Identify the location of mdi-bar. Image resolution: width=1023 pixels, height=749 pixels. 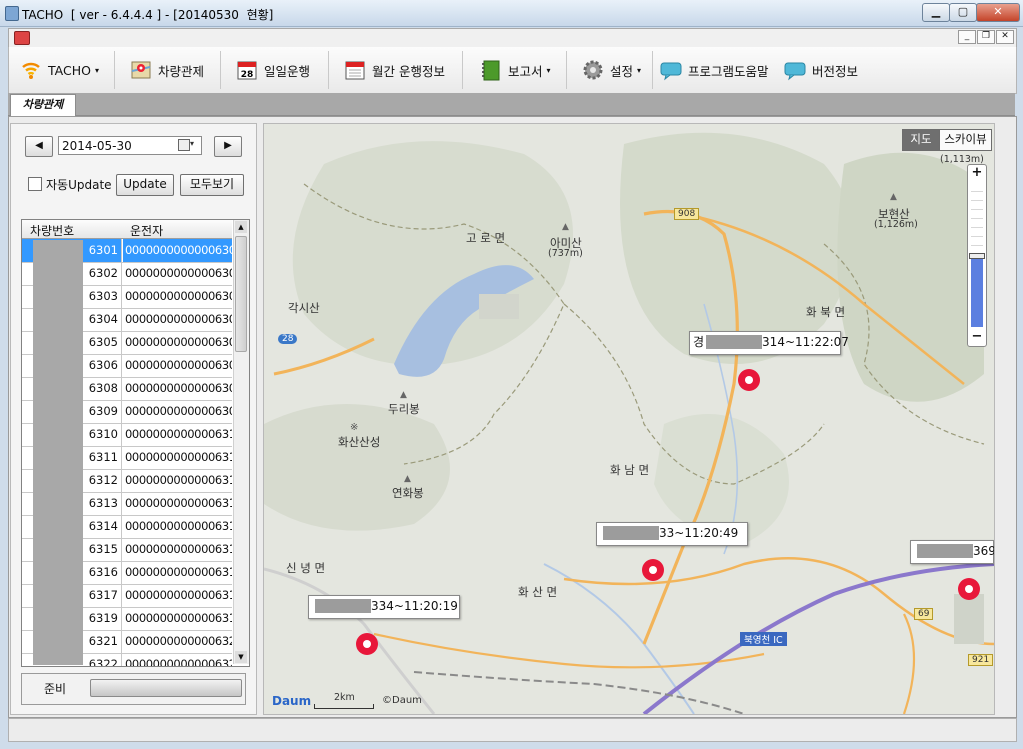
(512, 38).